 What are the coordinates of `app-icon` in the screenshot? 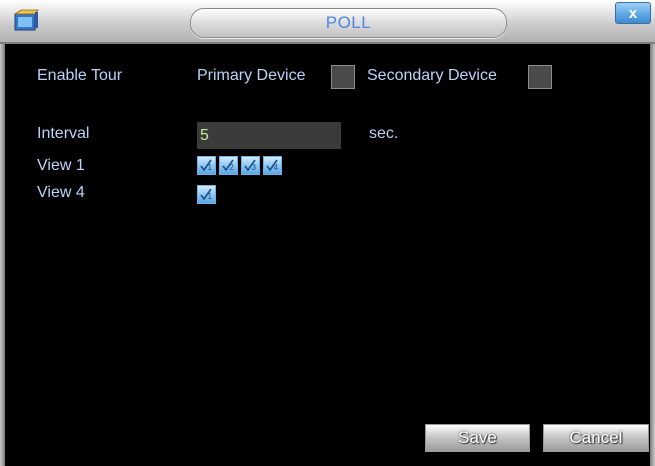 It's located at (26, 20).